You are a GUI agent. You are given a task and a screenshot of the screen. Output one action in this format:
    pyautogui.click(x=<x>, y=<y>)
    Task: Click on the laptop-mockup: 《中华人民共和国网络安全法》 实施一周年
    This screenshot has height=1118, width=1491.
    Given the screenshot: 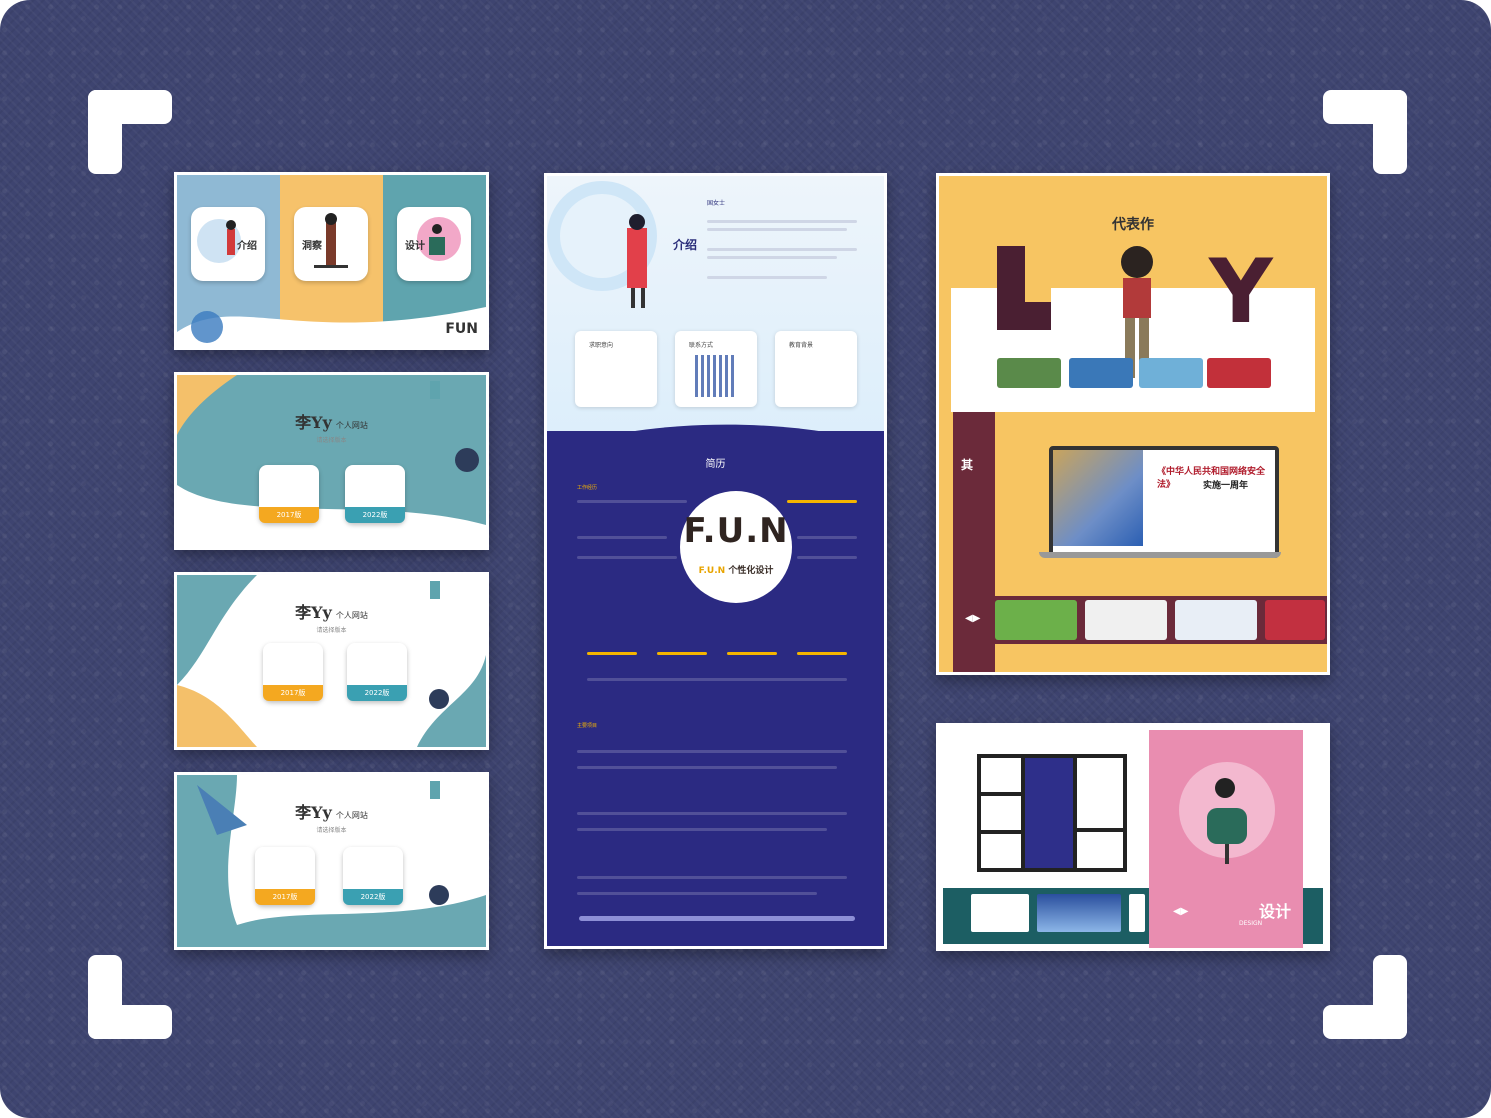 What is the action you would take?
    pyautogui.click(x=1164, y=502)
    